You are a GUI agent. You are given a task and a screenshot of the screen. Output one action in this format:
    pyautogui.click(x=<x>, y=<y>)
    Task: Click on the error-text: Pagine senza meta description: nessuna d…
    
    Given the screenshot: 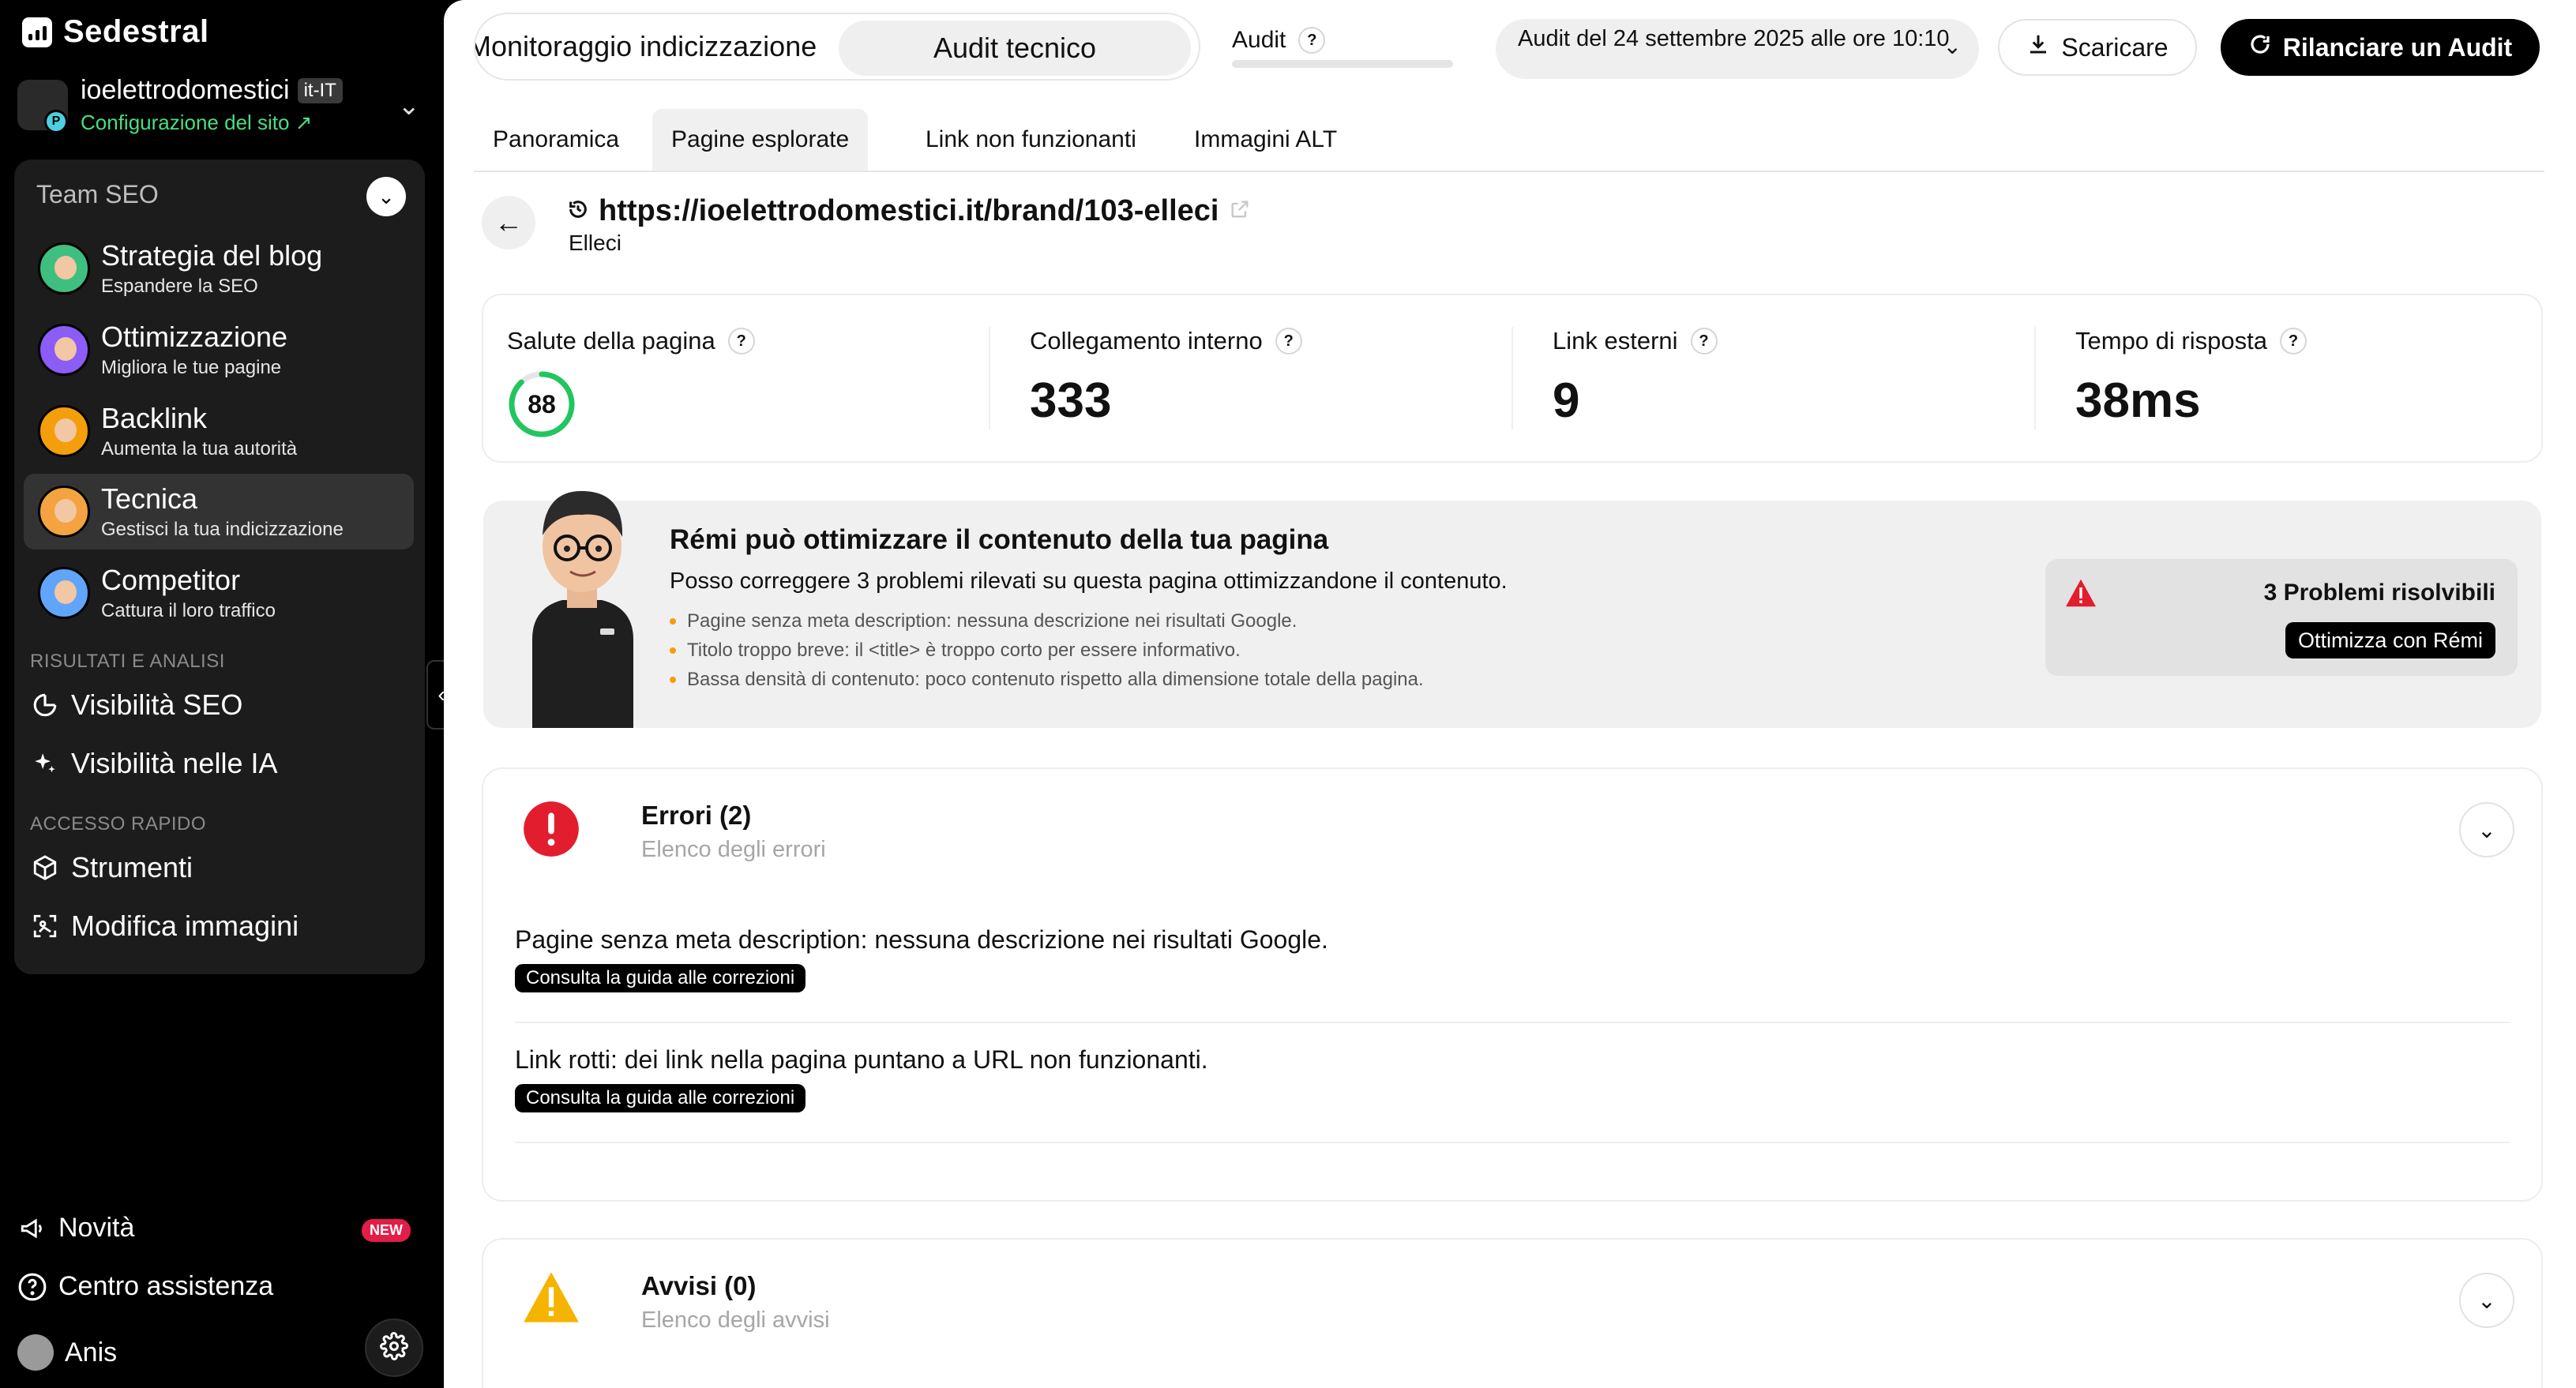 What is the action you would take?
    pyautogui.click(x=921, y=939)
    